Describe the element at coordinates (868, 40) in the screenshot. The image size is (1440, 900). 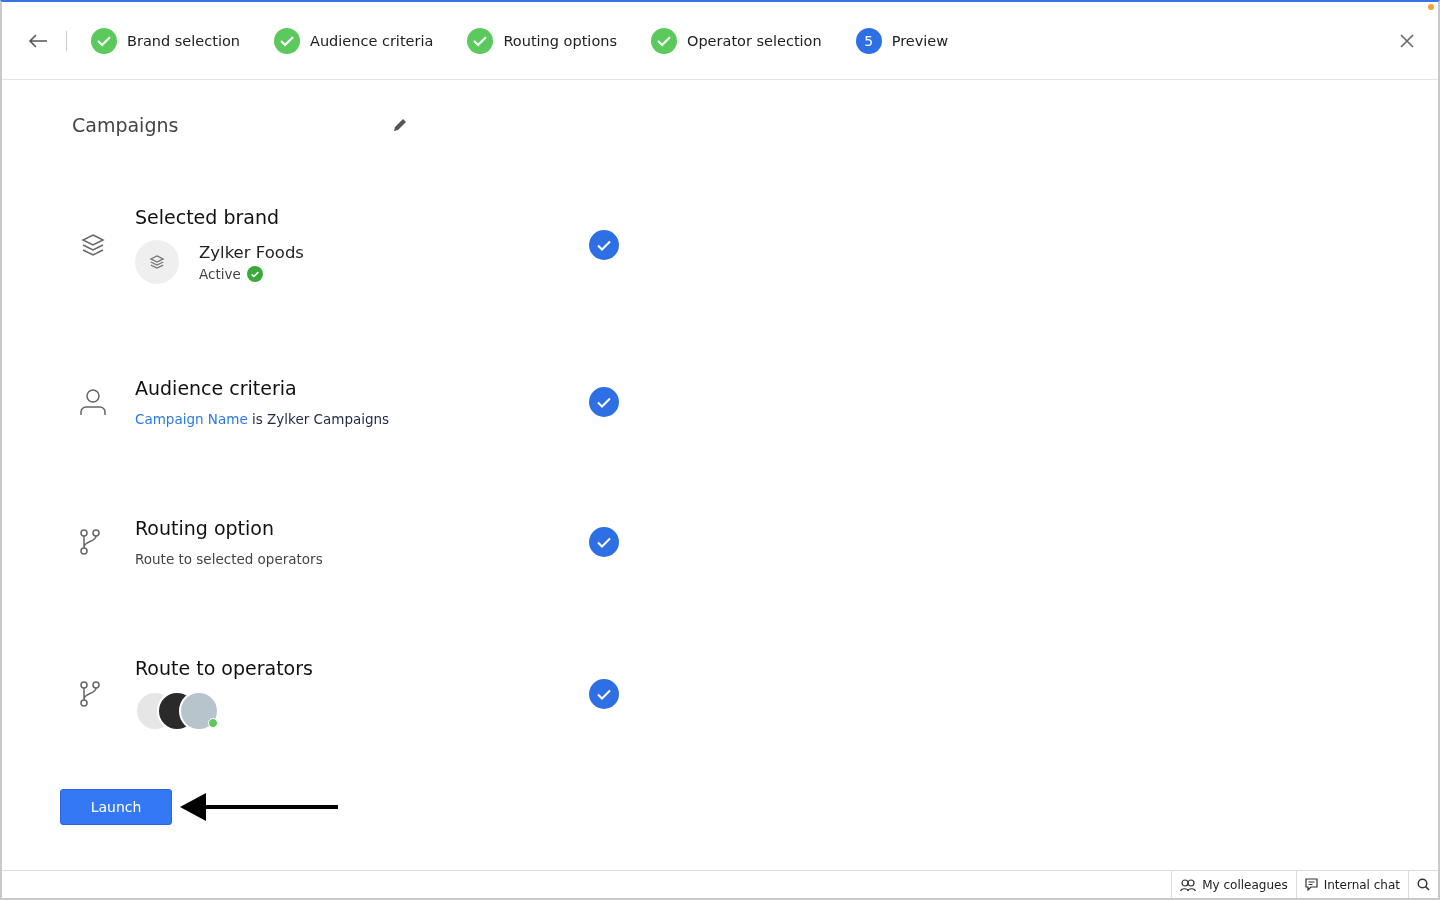
I see `step-number: 5` at that location.